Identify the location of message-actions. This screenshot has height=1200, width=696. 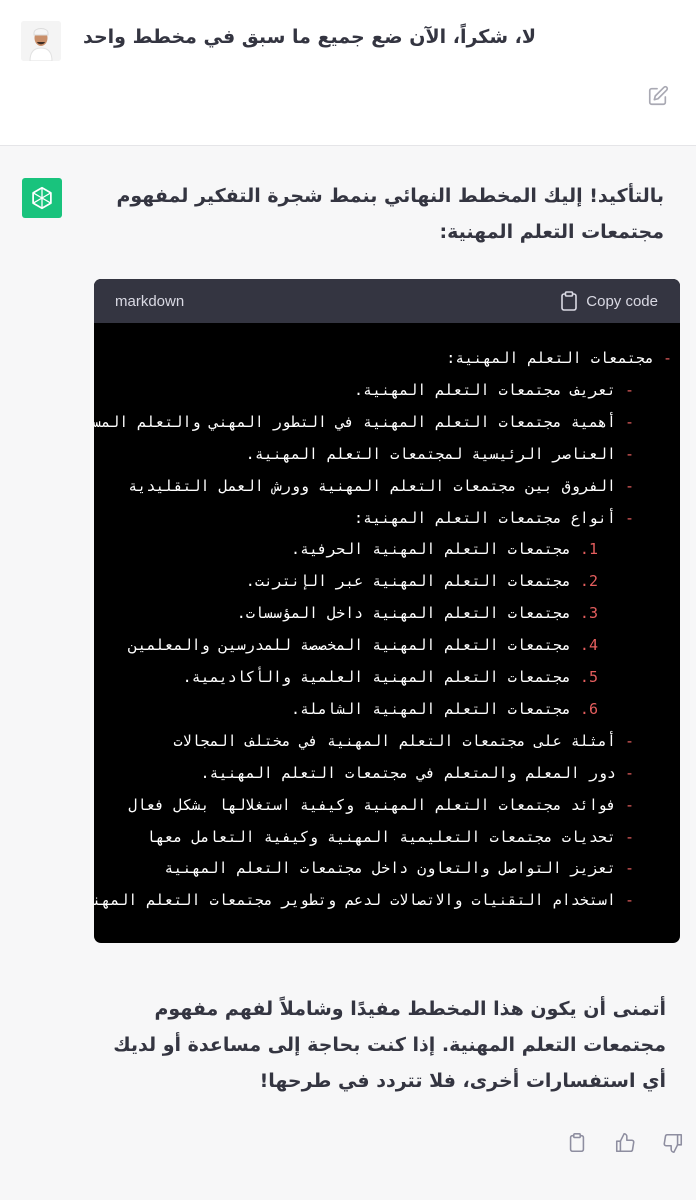
(625, 1145).